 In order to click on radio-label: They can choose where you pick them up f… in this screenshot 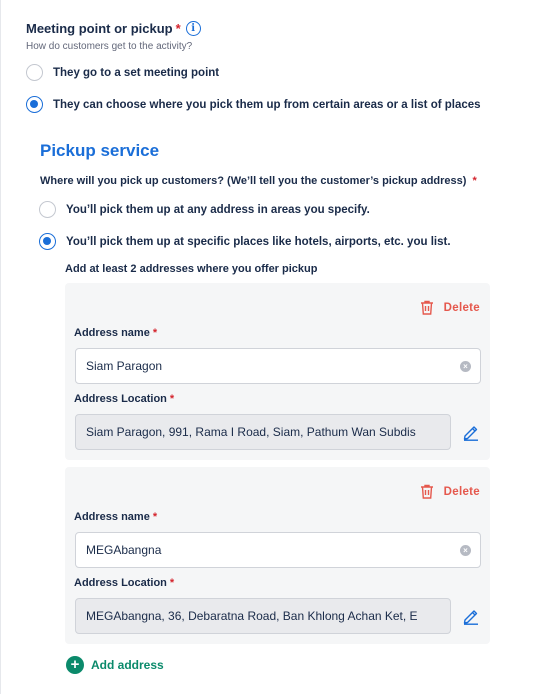, I will do `click(267, 104)`.